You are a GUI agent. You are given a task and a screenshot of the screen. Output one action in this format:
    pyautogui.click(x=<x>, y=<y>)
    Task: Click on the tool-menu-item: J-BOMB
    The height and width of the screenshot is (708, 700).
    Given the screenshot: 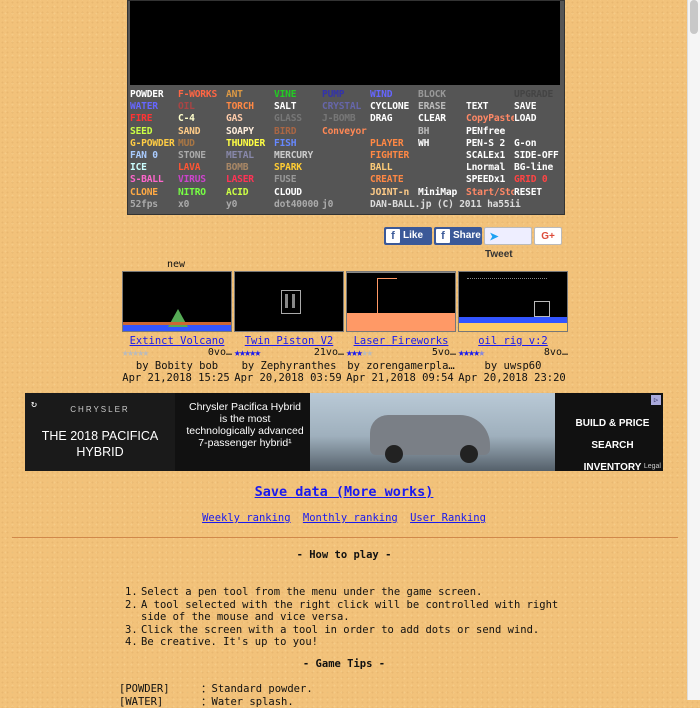 What is the action you would take?
    pyautogui.click(x=346, y=119)
    